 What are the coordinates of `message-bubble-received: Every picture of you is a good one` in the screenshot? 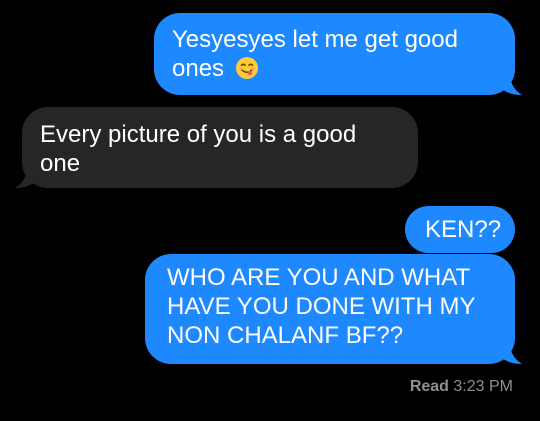 It's located at (216, 147).